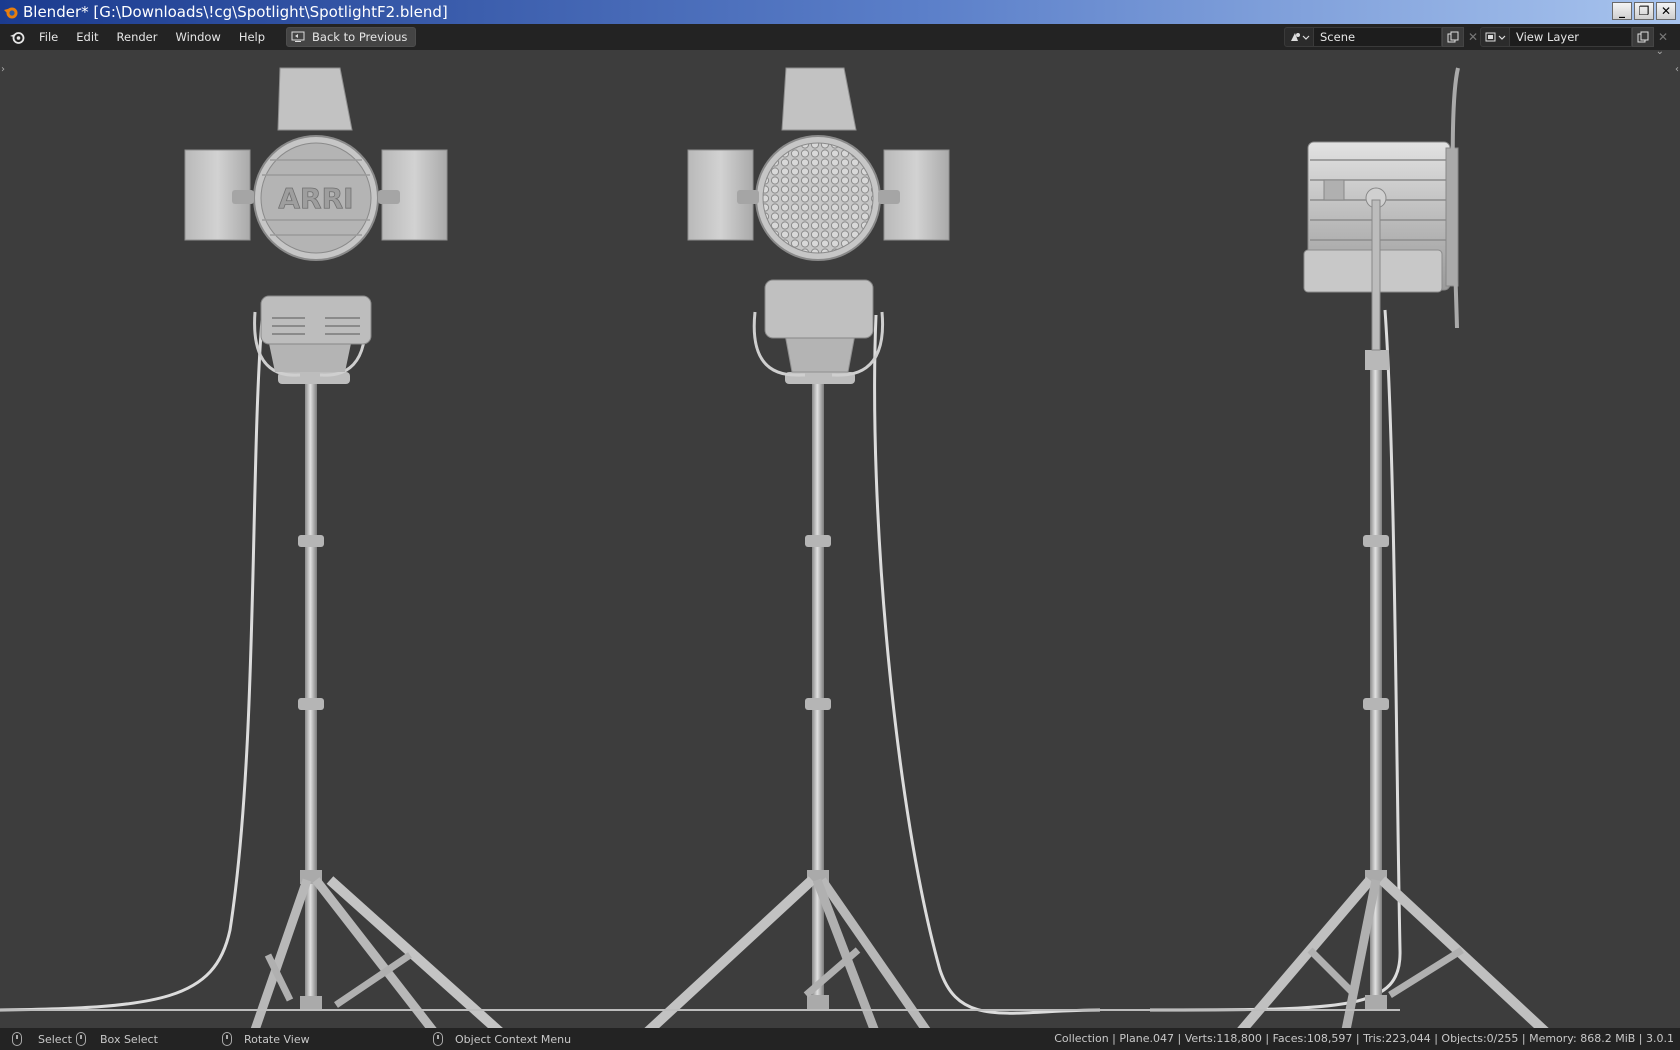 This screenshot has height=1050, width=1680. I want to click on scene-selector: Scene ✕, so click(1383, 37).